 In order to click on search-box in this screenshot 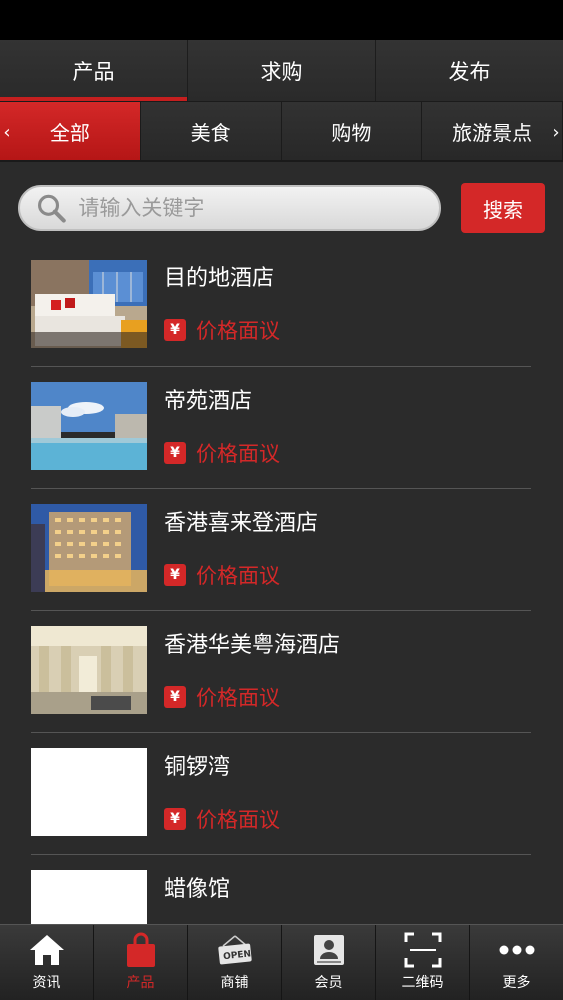, I will do `click(229, 208)`.